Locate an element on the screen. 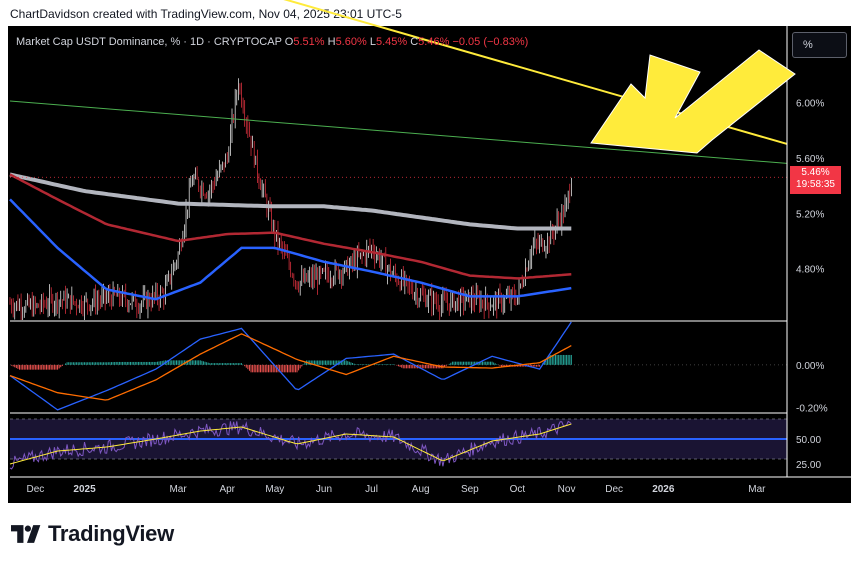 The image size is (860, 563). time-axis-tick: 2026 is located at coordinates (663, 489).